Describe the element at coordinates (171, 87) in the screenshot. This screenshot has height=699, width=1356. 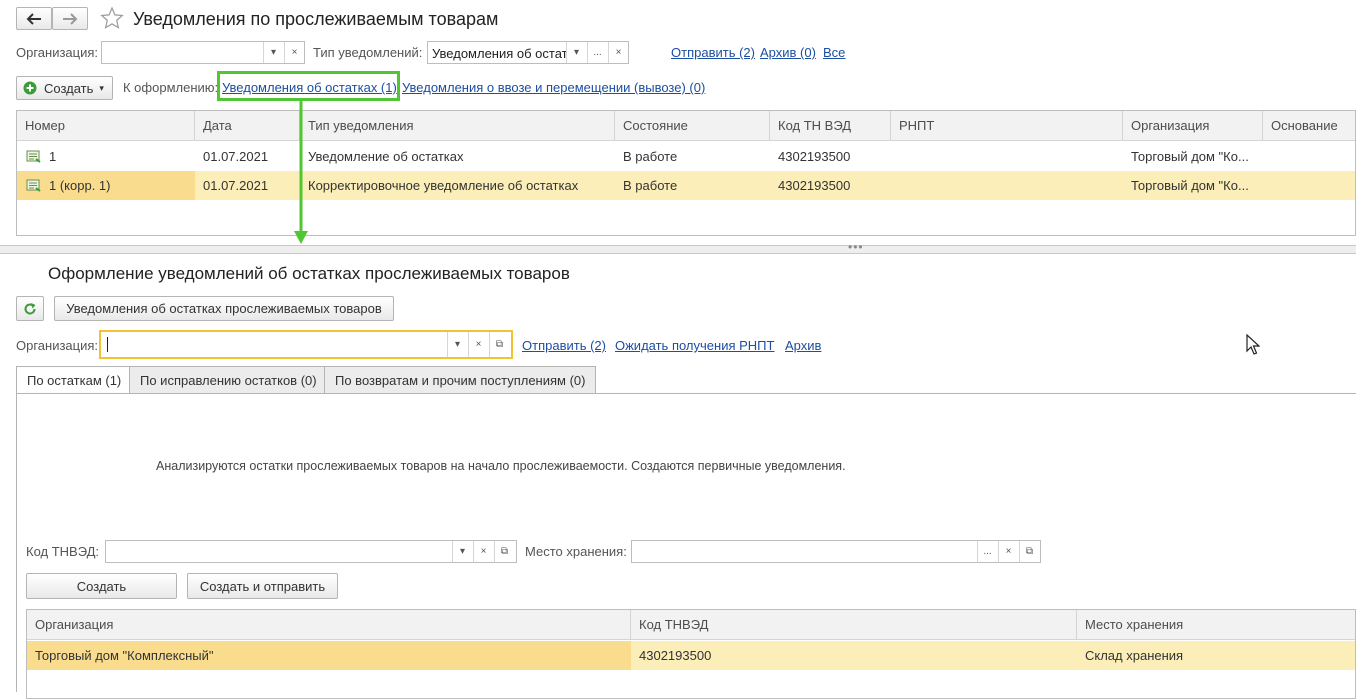
I see `pending-label: К оформлению:` at that location.